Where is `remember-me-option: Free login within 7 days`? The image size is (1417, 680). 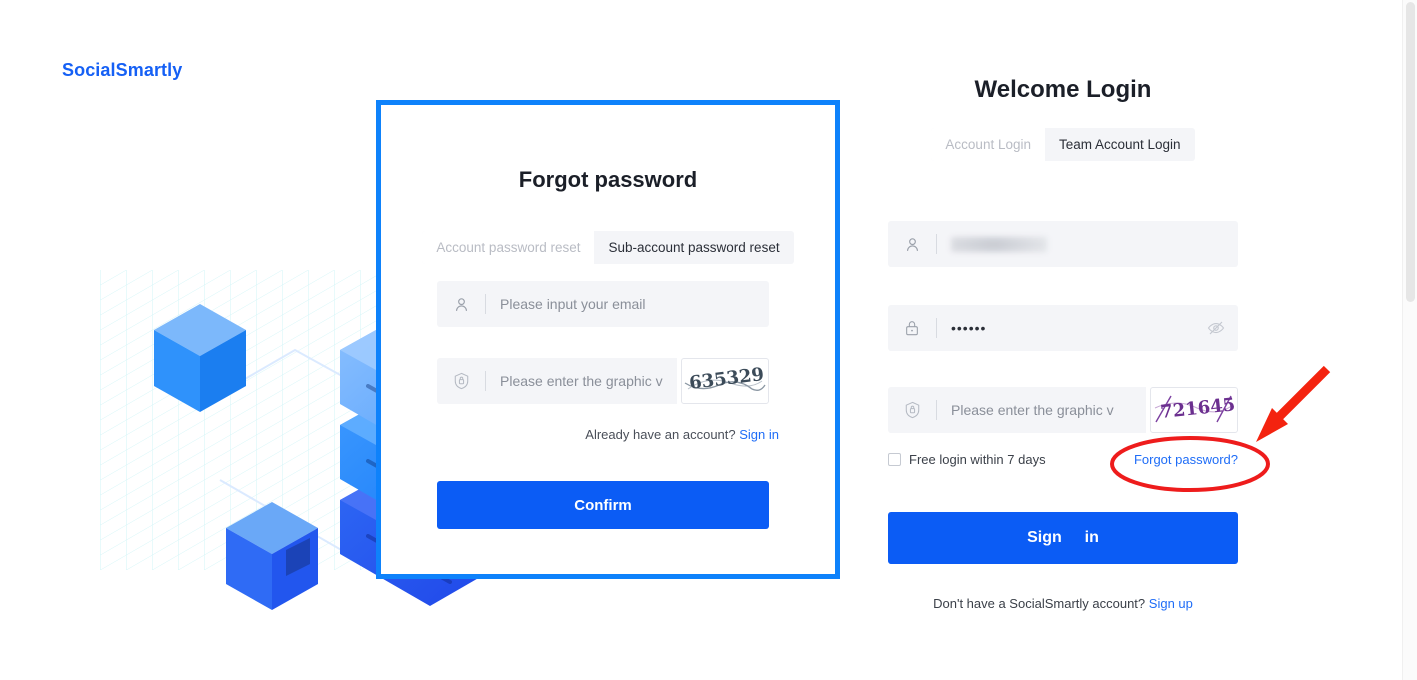
remember-me-option: Free login within 7 days is located at coordinates (967, 459).